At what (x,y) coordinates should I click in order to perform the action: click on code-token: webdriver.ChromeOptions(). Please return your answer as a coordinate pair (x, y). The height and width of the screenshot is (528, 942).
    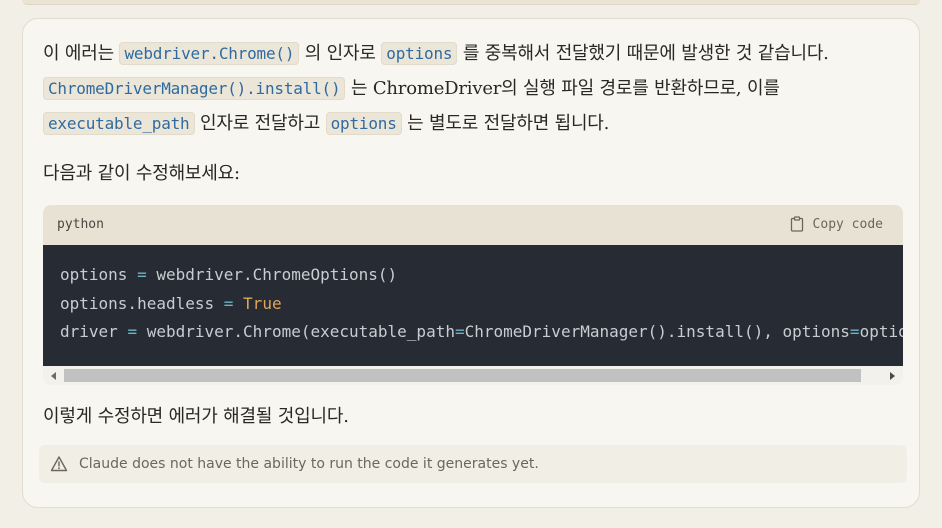
    Looking at the image, I should click on (272, 274).